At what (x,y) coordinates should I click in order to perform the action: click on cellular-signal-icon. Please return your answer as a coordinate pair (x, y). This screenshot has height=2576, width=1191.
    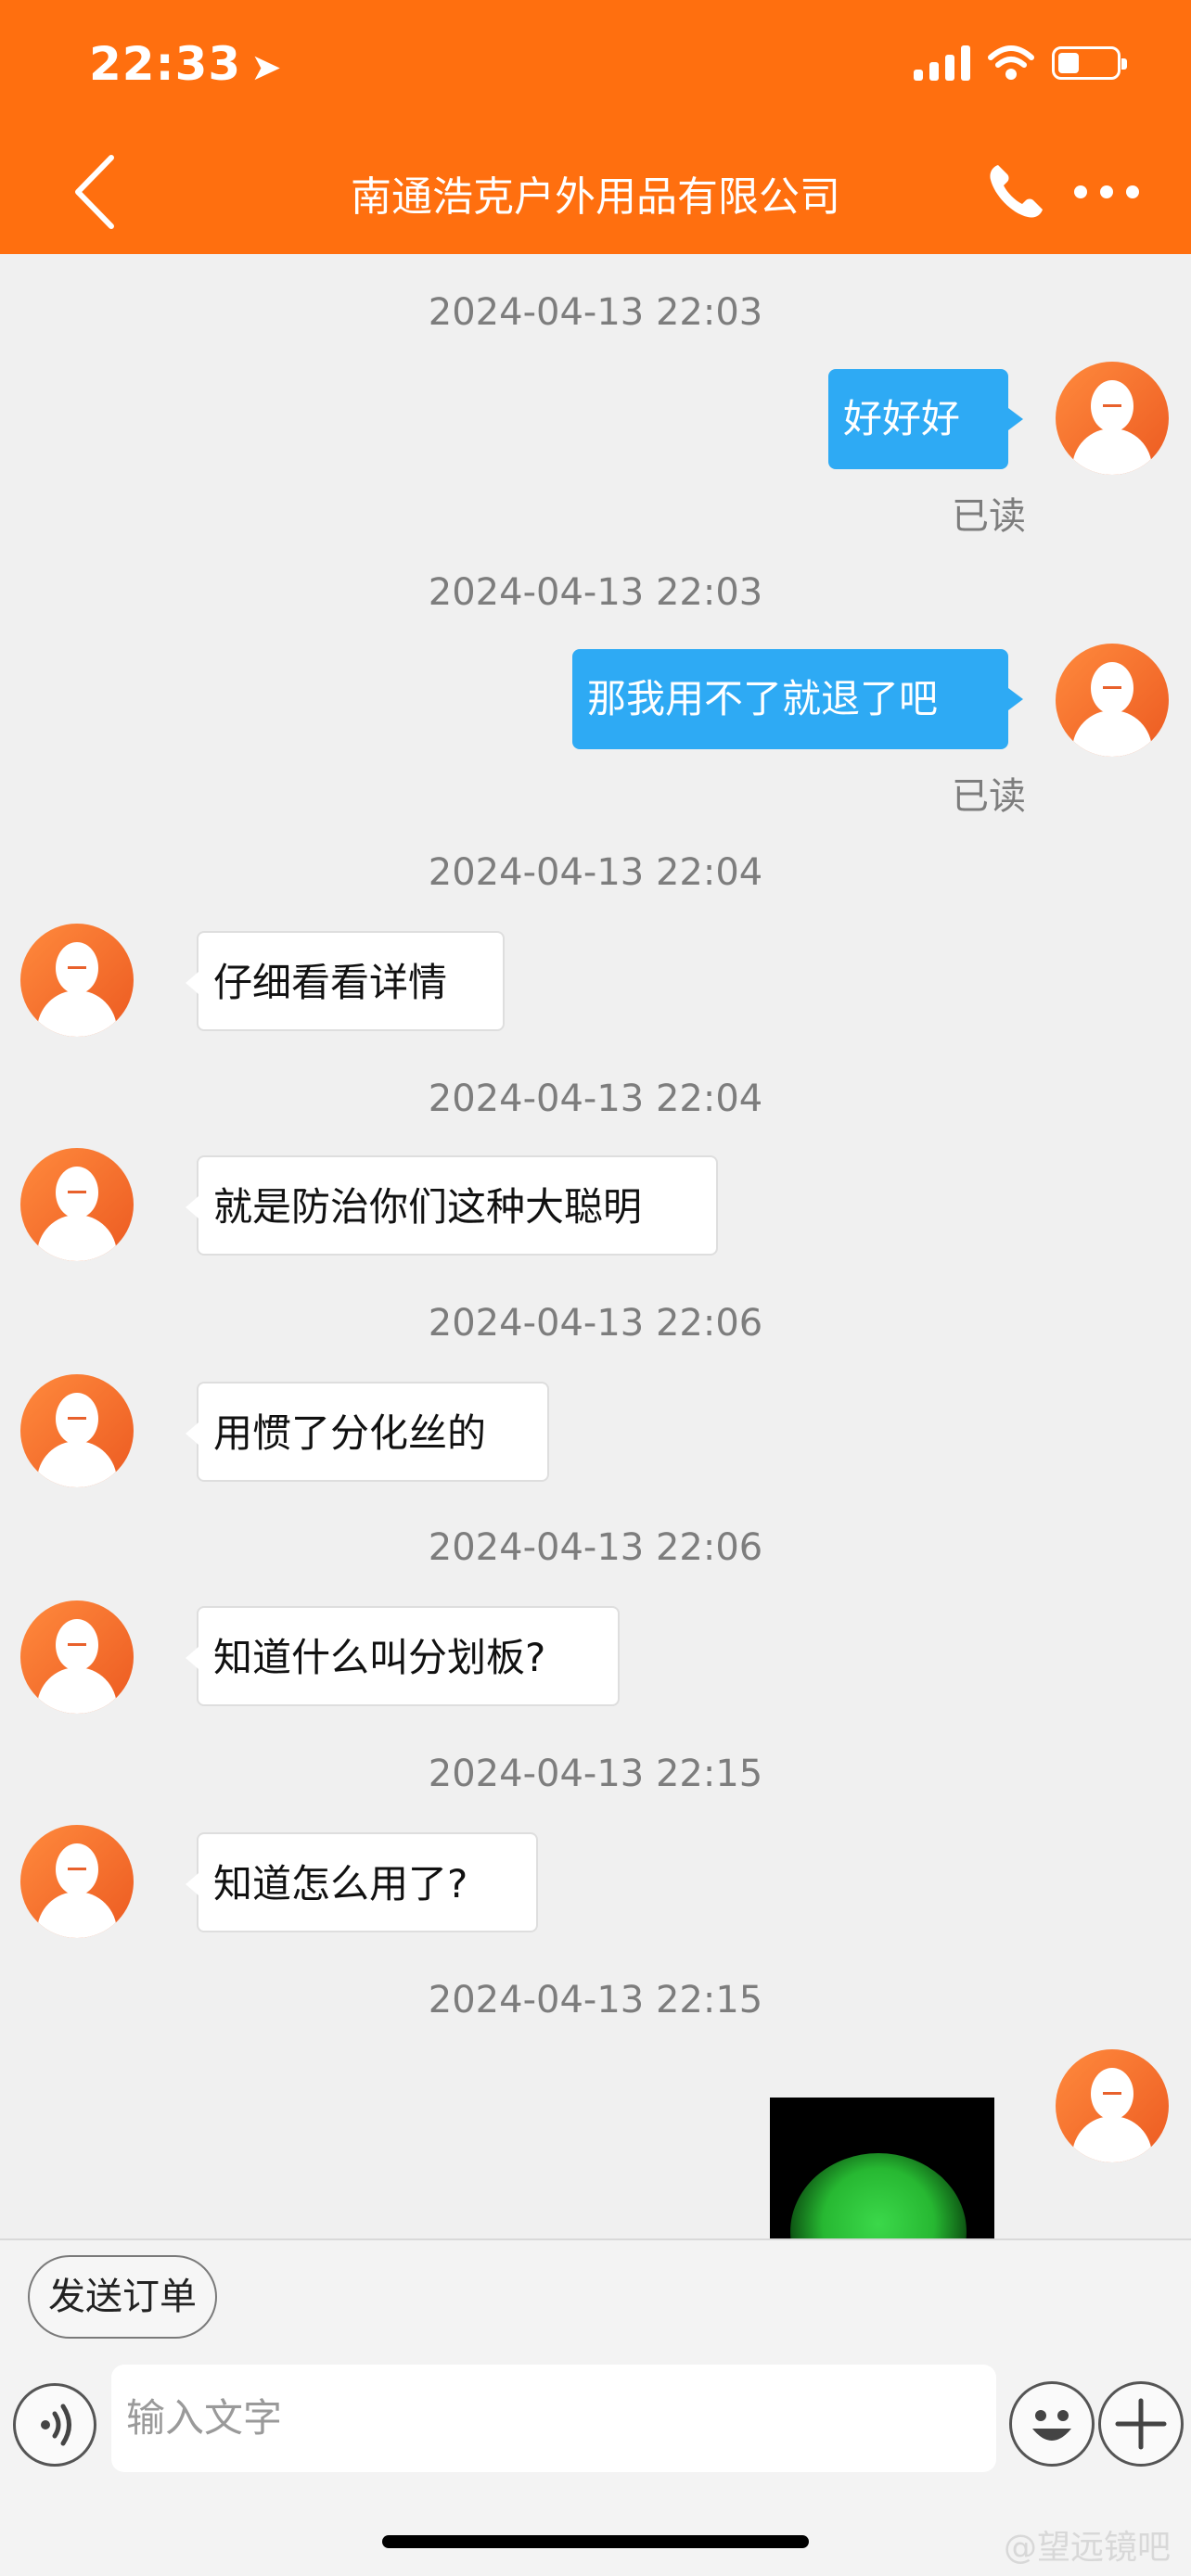
    Looking at the image, I should click on (942, 63).